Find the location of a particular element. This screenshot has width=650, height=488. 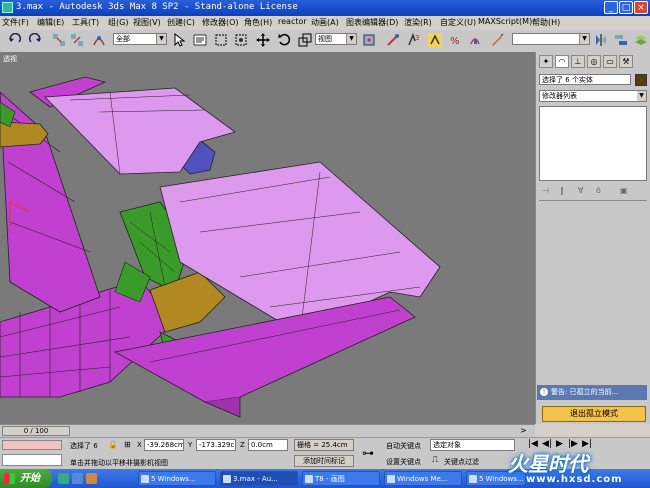

minimize-button: _ is located at coordinates (611, 7).